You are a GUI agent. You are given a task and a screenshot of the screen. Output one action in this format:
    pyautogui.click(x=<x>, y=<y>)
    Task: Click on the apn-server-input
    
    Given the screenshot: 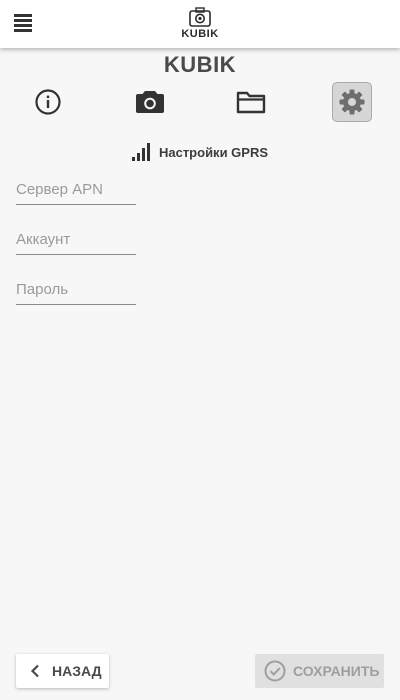 What is the action you would take?
    pyautogui.click(x=76, y=189)
    